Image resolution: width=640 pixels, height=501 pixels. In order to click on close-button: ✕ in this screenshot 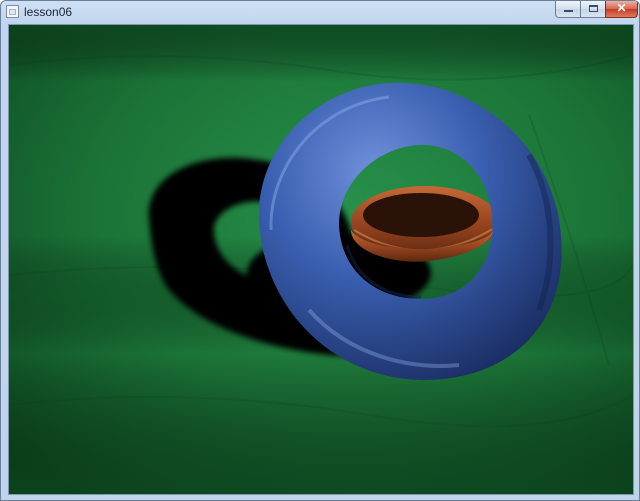, I will do `click(621, 9)`.